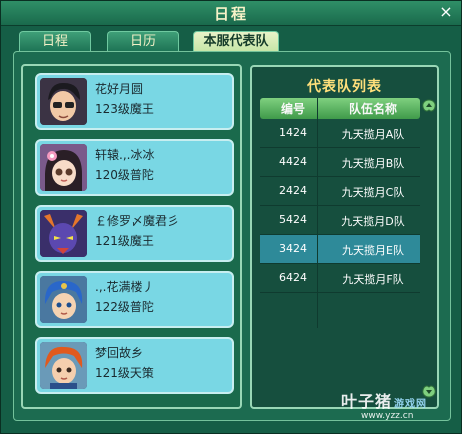 The height and width of the screenshot is (434, 462). Describe the element at coordinates (317, 213) in the screenshot. I see `column-divider` at that location.